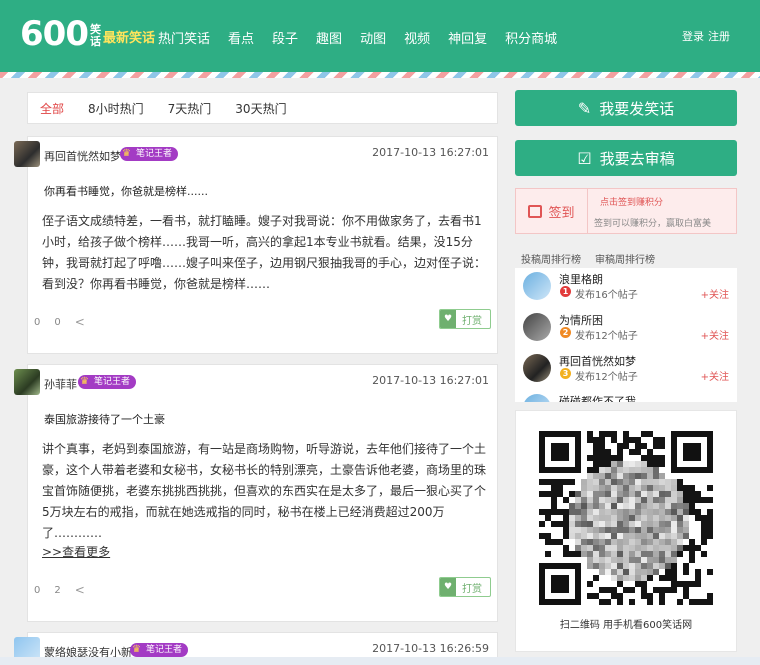 This screenshot has width=760, height=665. I want to click on tab-30d: 30天热门, so click(260, 108).